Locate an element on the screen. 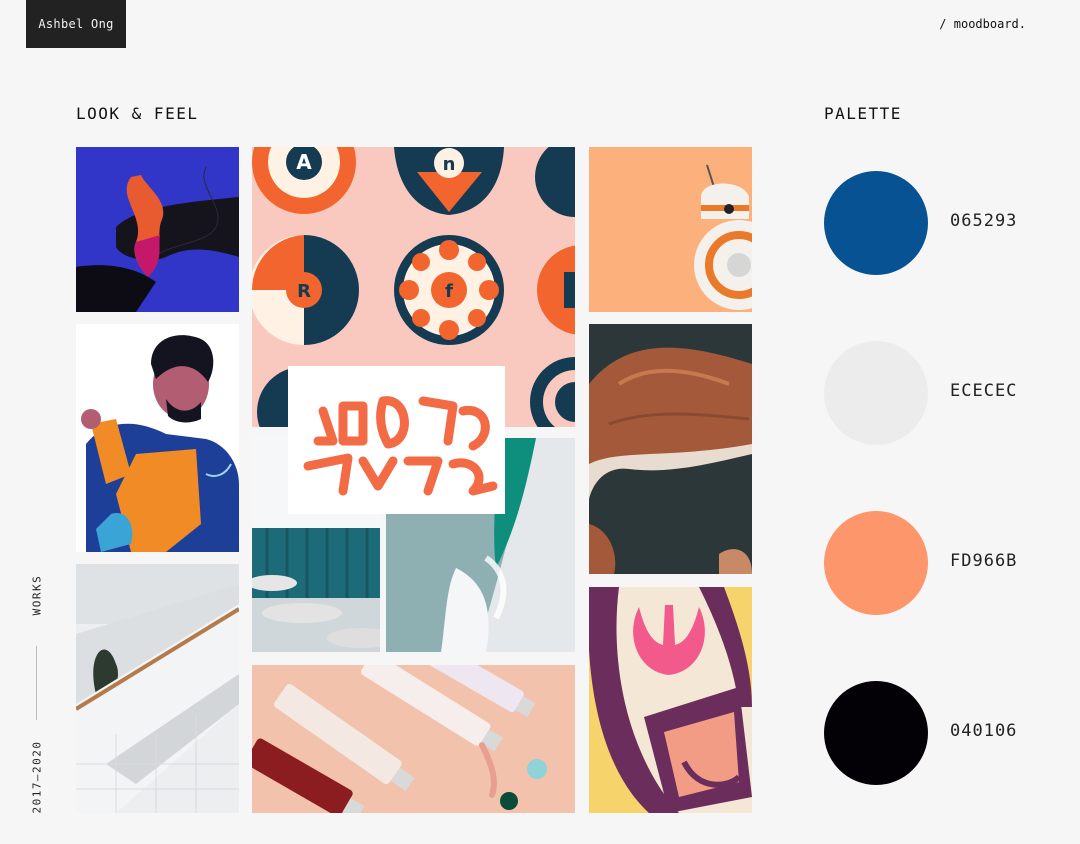 The height and width of the screenshot is (844, 1080). breadcrumb: / moodboard. is located at coordinates (982, 24).